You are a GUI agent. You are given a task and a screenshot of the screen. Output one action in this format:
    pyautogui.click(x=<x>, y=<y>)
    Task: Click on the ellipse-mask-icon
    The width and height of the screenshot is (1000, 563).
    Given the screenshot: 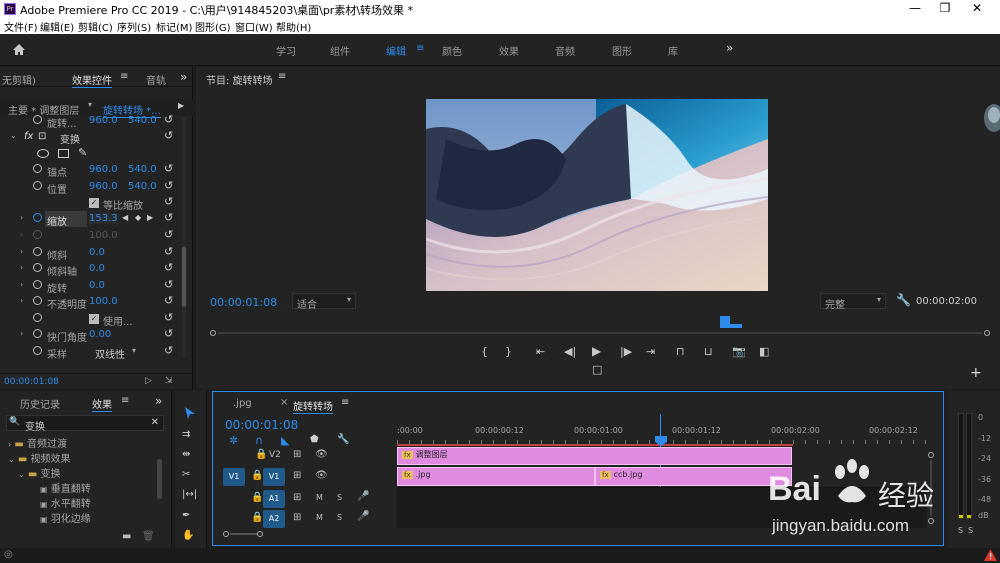 What is the action you would take?
    pyautogui.click(x=43, y=153)
    